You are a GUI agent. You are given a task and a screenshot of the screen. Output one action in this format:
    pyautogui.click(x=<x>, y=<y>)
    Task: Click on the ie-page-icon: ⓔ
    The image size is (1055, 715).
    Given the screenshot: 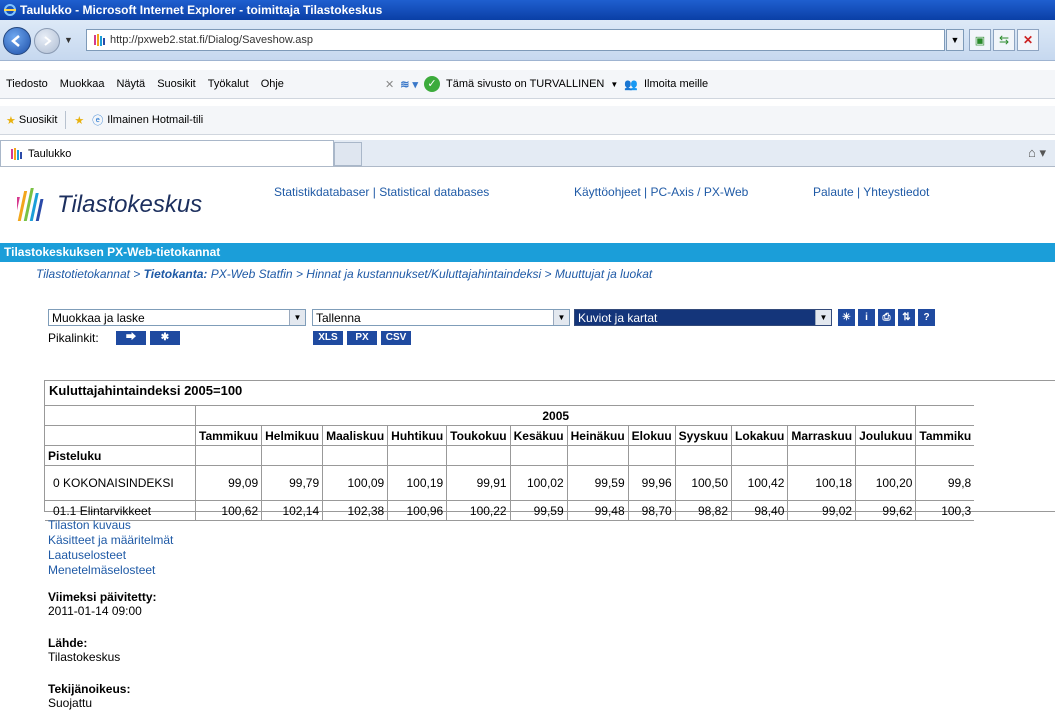 What is the action you would take?
    pyautogui.click(x=98, y=121)
    